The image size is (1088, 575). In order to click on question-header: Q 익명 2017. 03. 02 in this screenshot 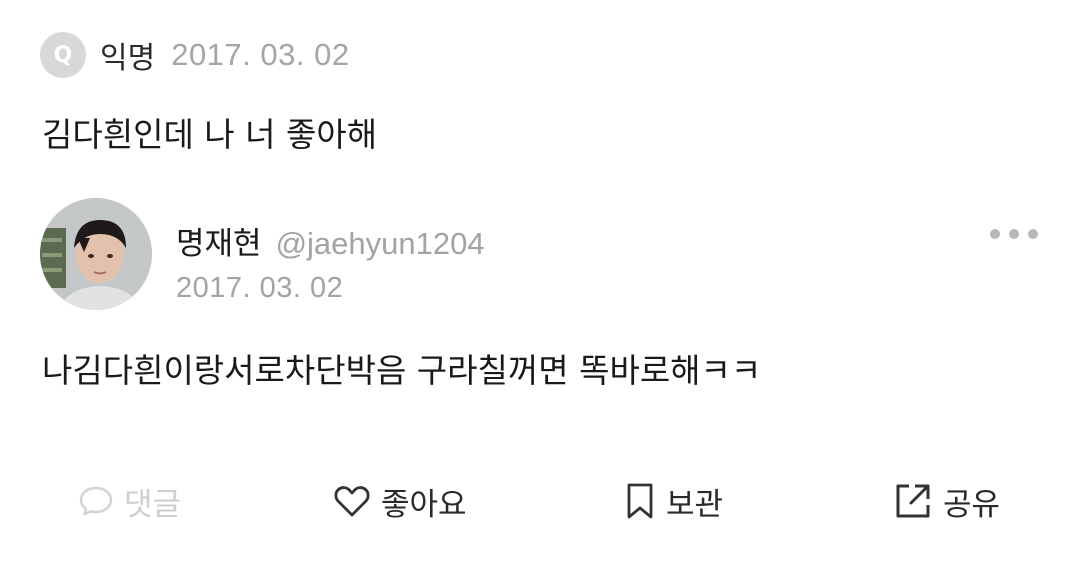, I will do `click(195, 55)`.